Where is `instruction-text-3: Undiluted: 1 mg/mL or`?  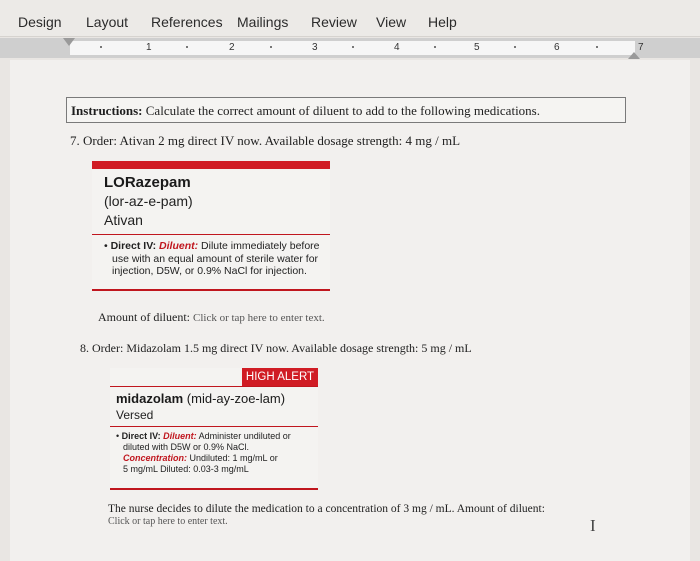 instruction-text-3: Undiluted: 1 mg/mL or is located at coordinates (232, 458).